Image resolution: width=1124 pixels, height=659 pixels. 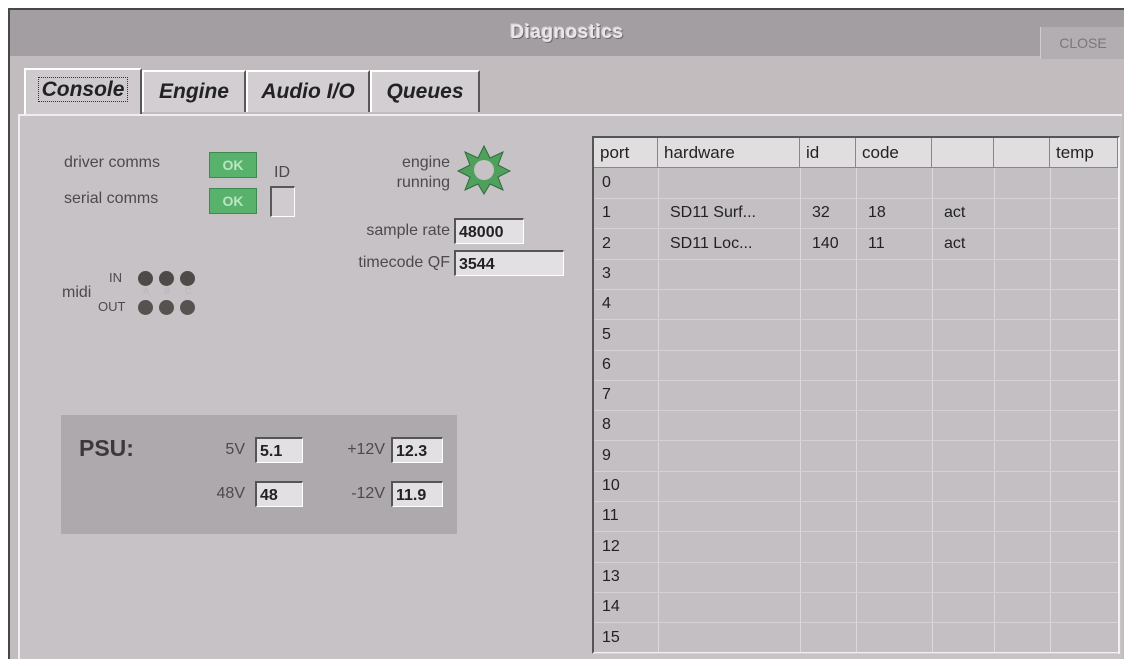 What do you see at coordinates (828, 153) in the screenshot?
I see `col-header-id: id` at bounding box center [828, 153].